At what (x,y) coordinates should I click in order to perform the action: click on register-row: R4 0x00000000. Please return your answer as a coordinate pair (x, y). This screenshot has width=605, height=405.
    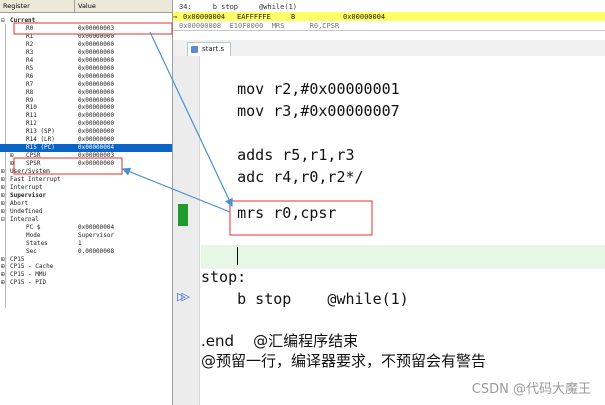
    Looking at the image, I should click on (86, 61).